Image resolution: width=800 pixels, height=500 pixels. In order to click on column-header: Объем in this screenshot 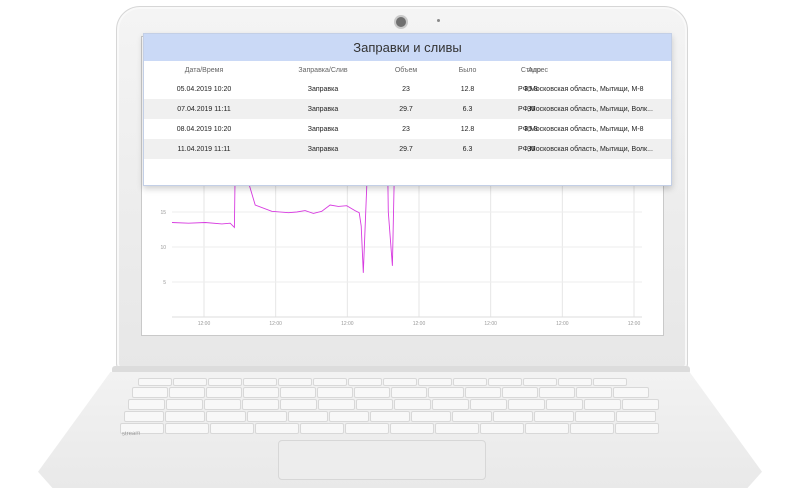, I will do `click(406, 70)`.